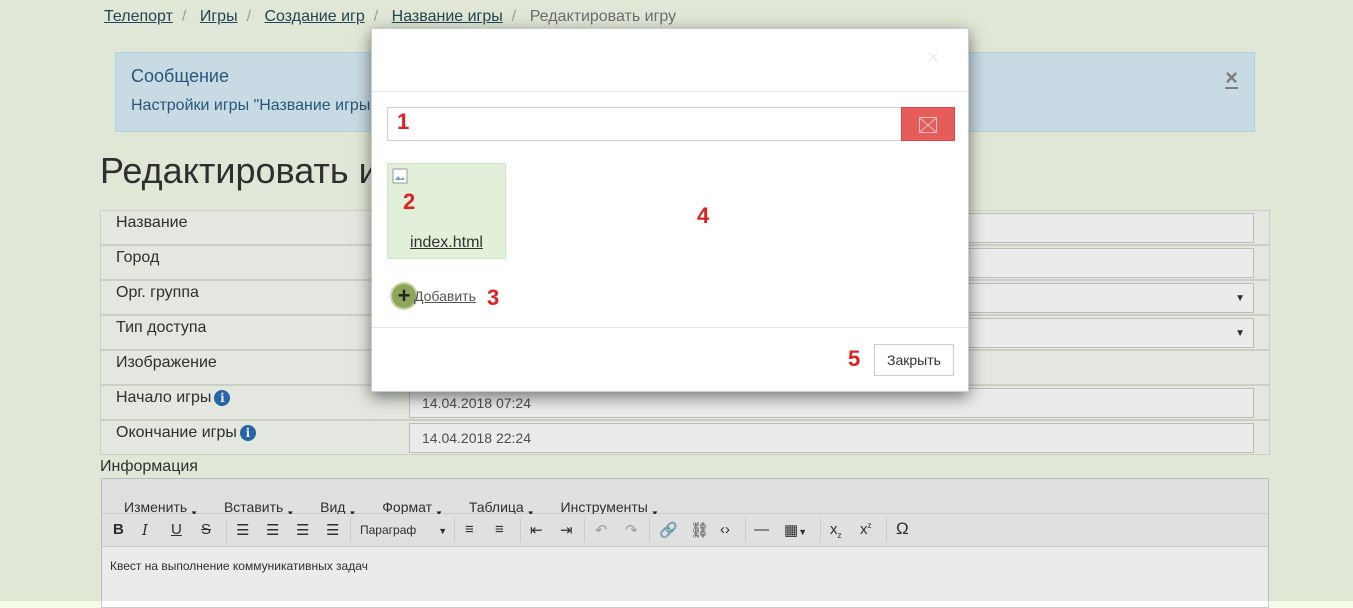 This screenshot has width=1353, height=608. Describe the element at coordinates (445, 296) in the screenshot. I see `add-file-label: Добавить` at that location.